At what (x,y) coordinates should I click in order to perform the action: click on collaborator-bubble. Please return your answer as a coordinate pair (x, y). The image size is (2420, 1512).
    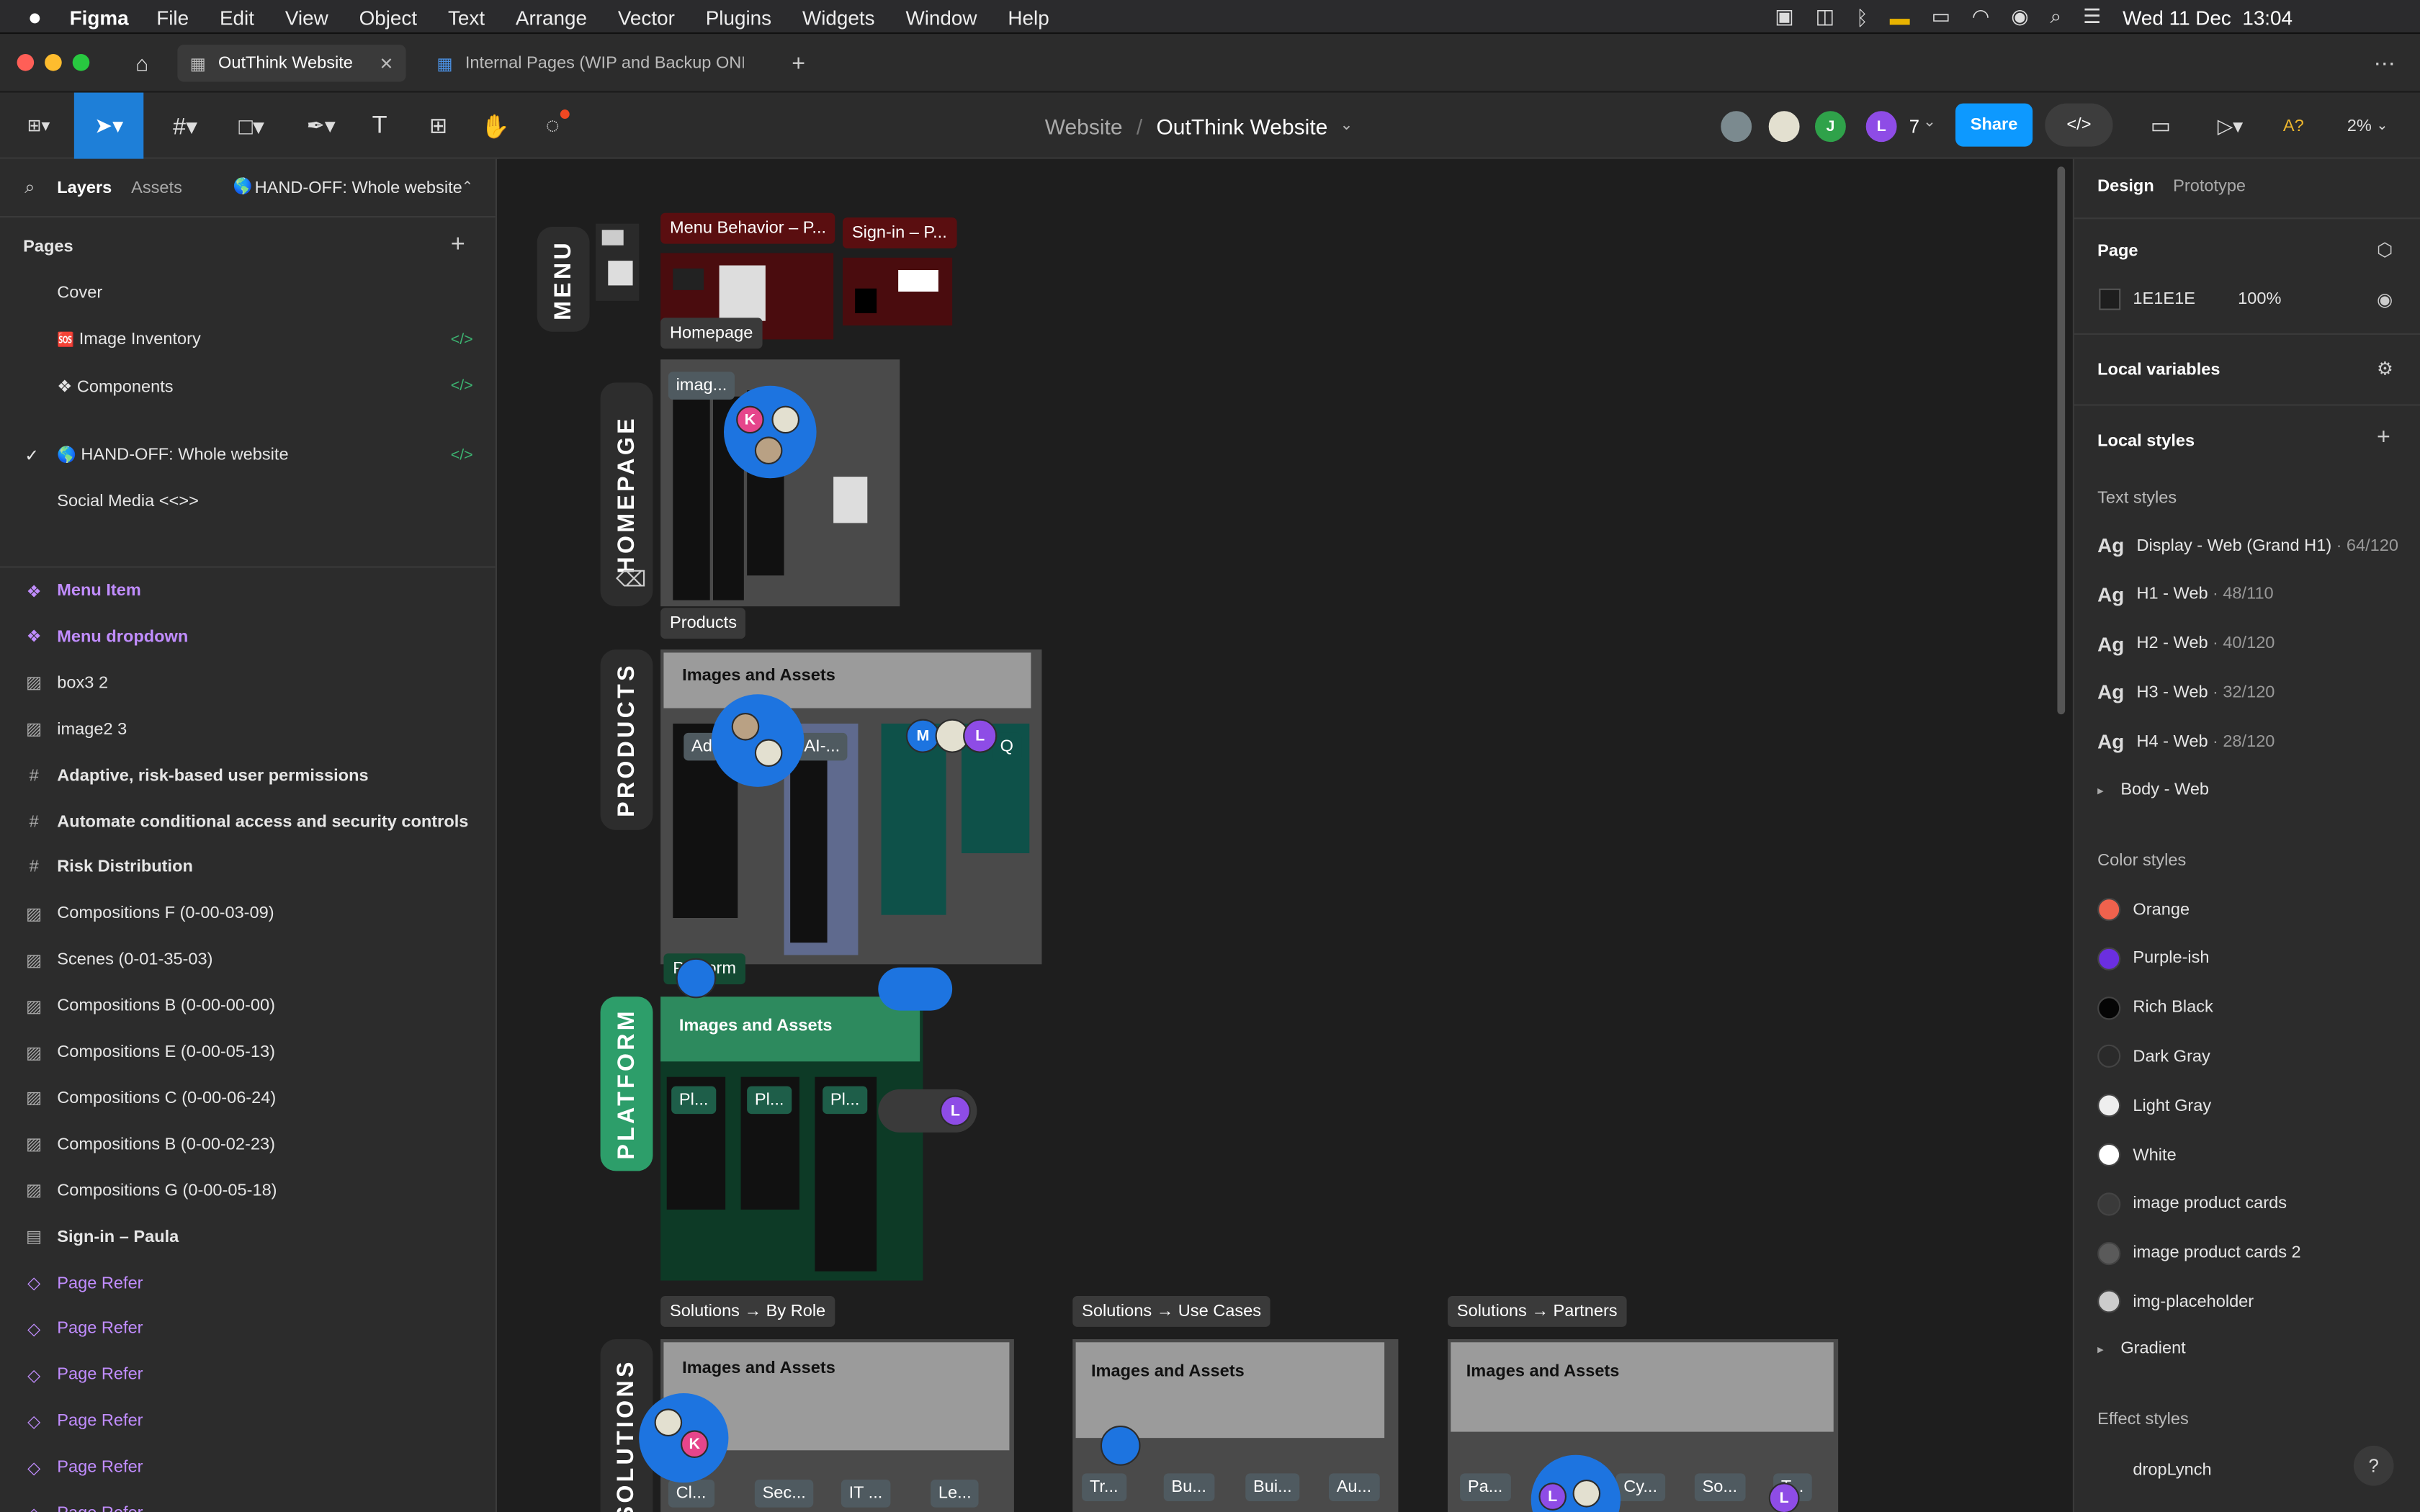
    Looking at the image, I should click on (758, 740).